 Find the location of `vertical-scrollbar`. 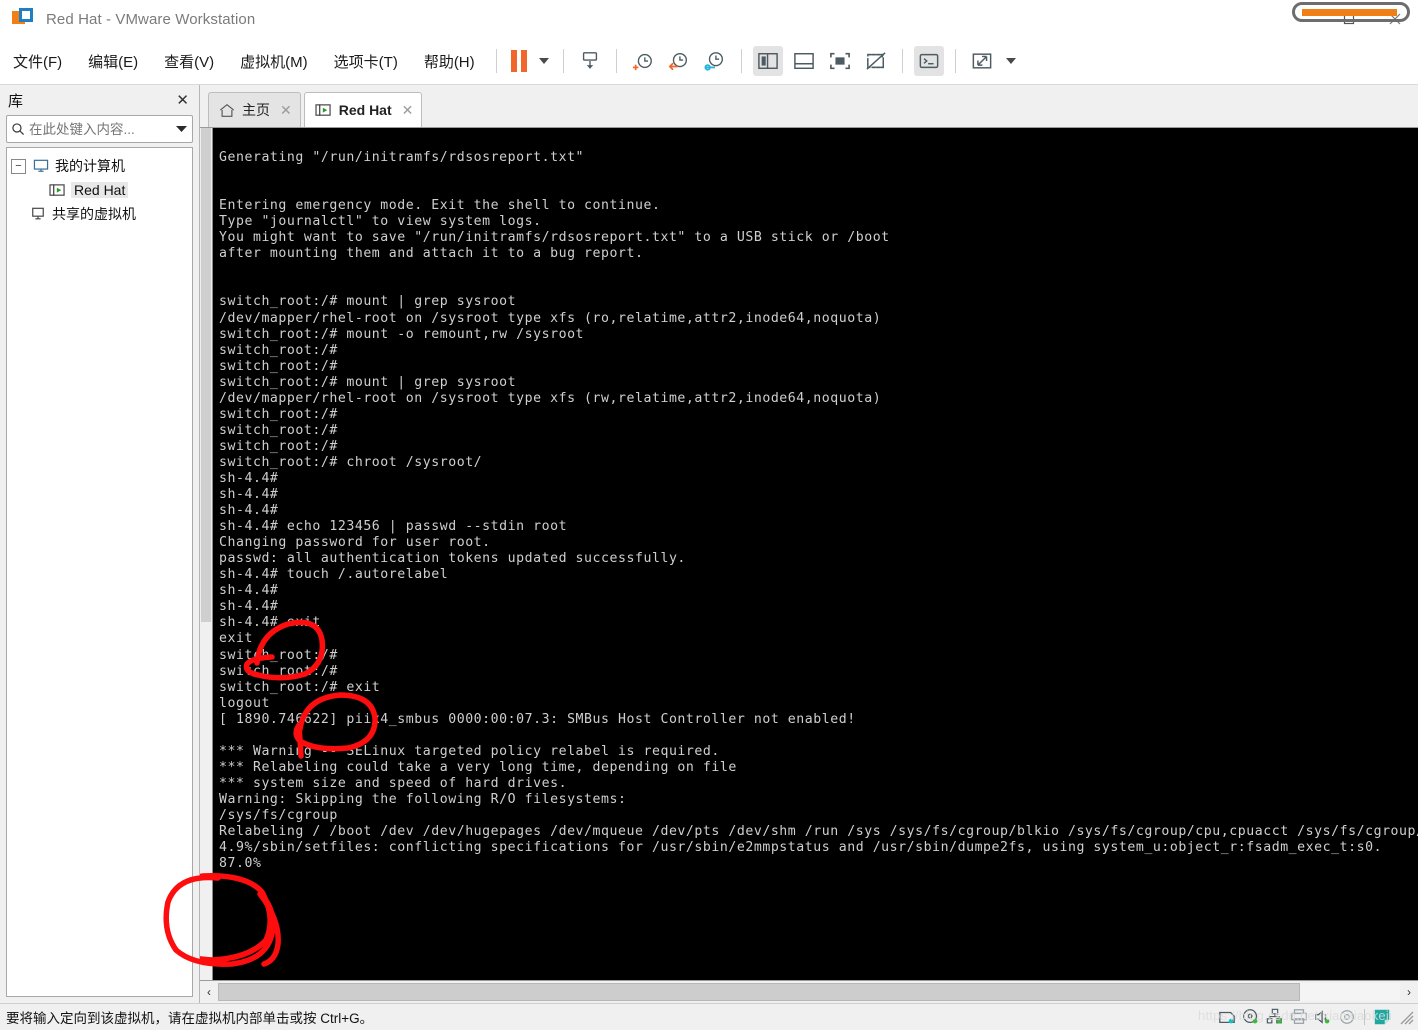

vertical-scrollbar is located at coordinates (206, 554).